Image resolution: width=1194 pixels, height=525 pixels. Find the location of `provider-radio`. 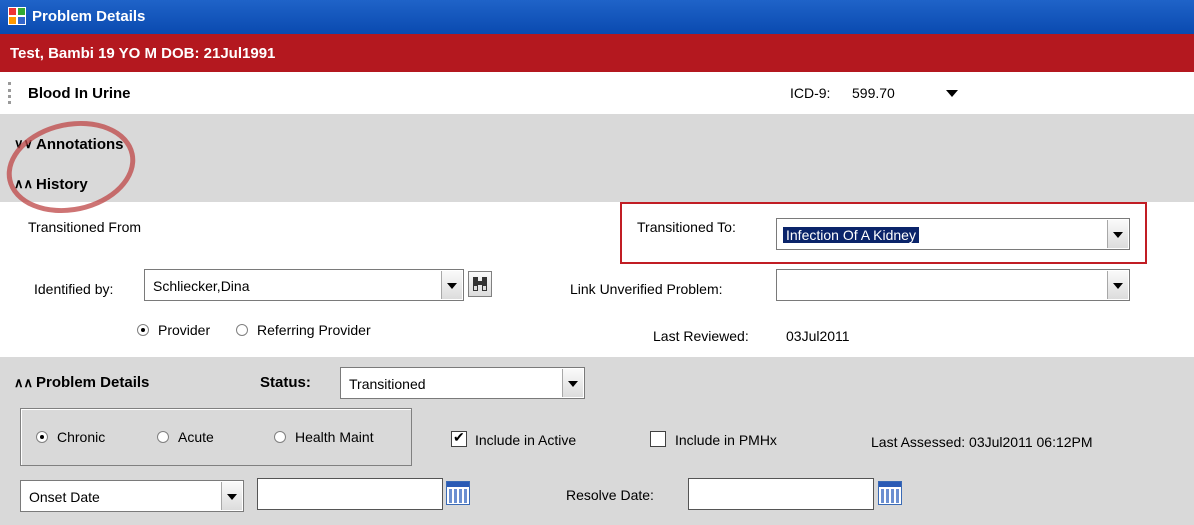

provider-radio is located at coordinates (143, 330).